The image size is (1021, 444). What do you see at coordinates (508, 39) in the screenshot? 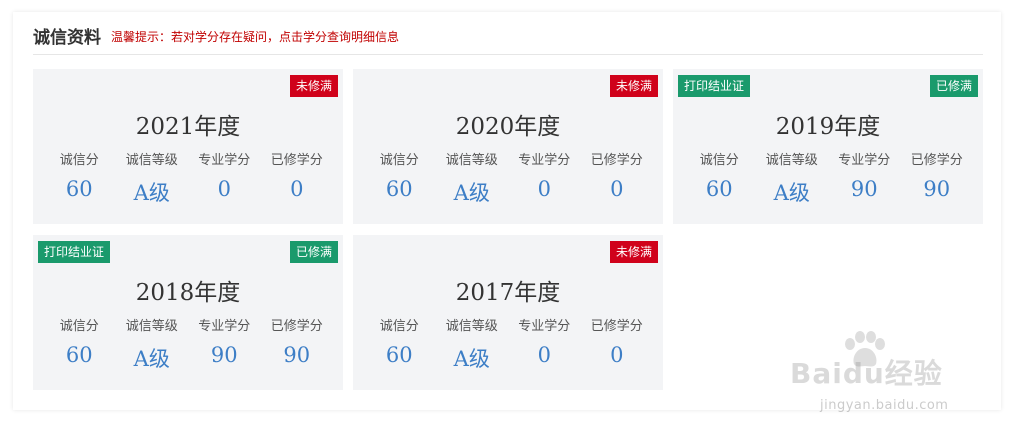
I see `panel-header: 诚信资料 温馨提示：若对学分存在疑问，点击学分查询明细信息` at bounding box center [508, 39].